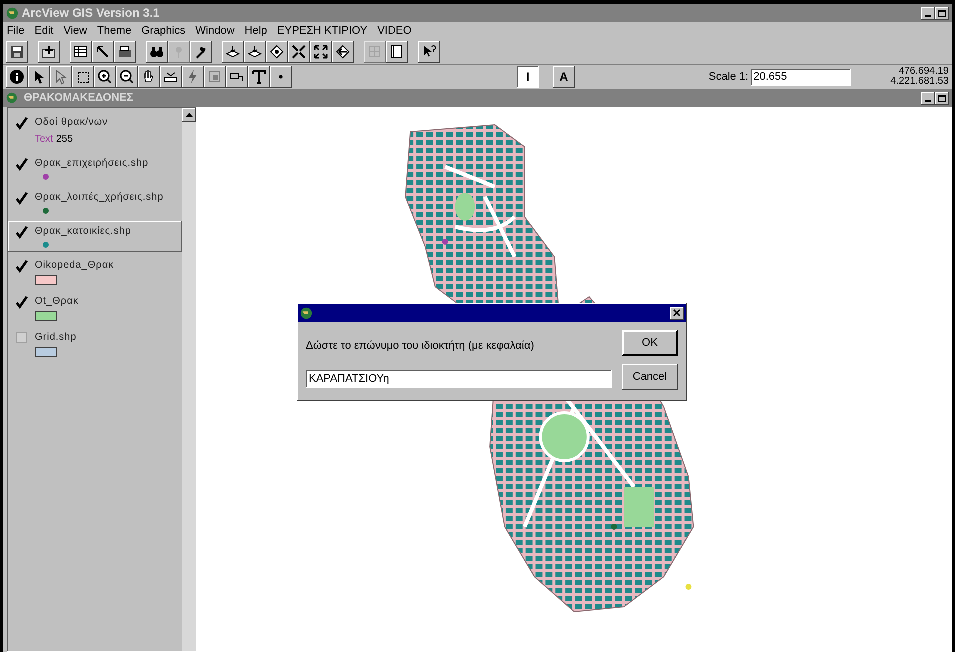 Image resolution: width=955 pixels, height=652 pixels. I want to click on dialog-button: OK, so click(650, 343).